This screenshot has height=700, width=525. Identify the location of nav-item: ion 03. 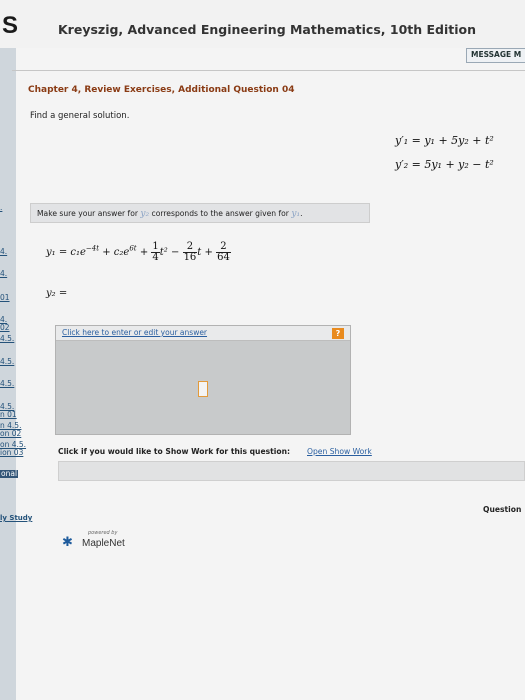
(11, 453).